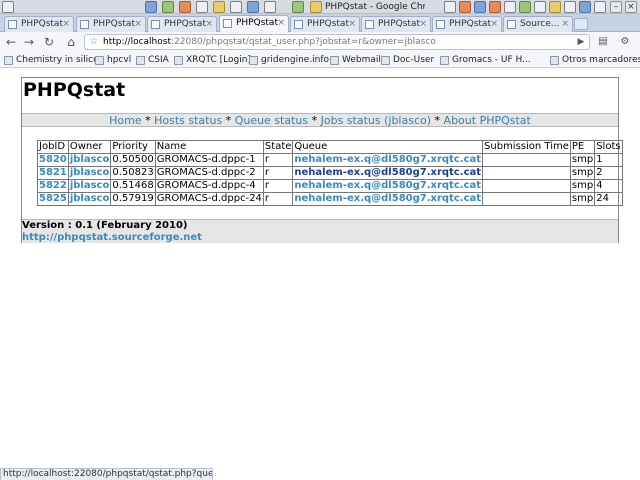 This screenshot has height=480, width=640. Describe the element at coordinates (53, 172) in the screenshot. I see `job-id-link: 5821` at that location.